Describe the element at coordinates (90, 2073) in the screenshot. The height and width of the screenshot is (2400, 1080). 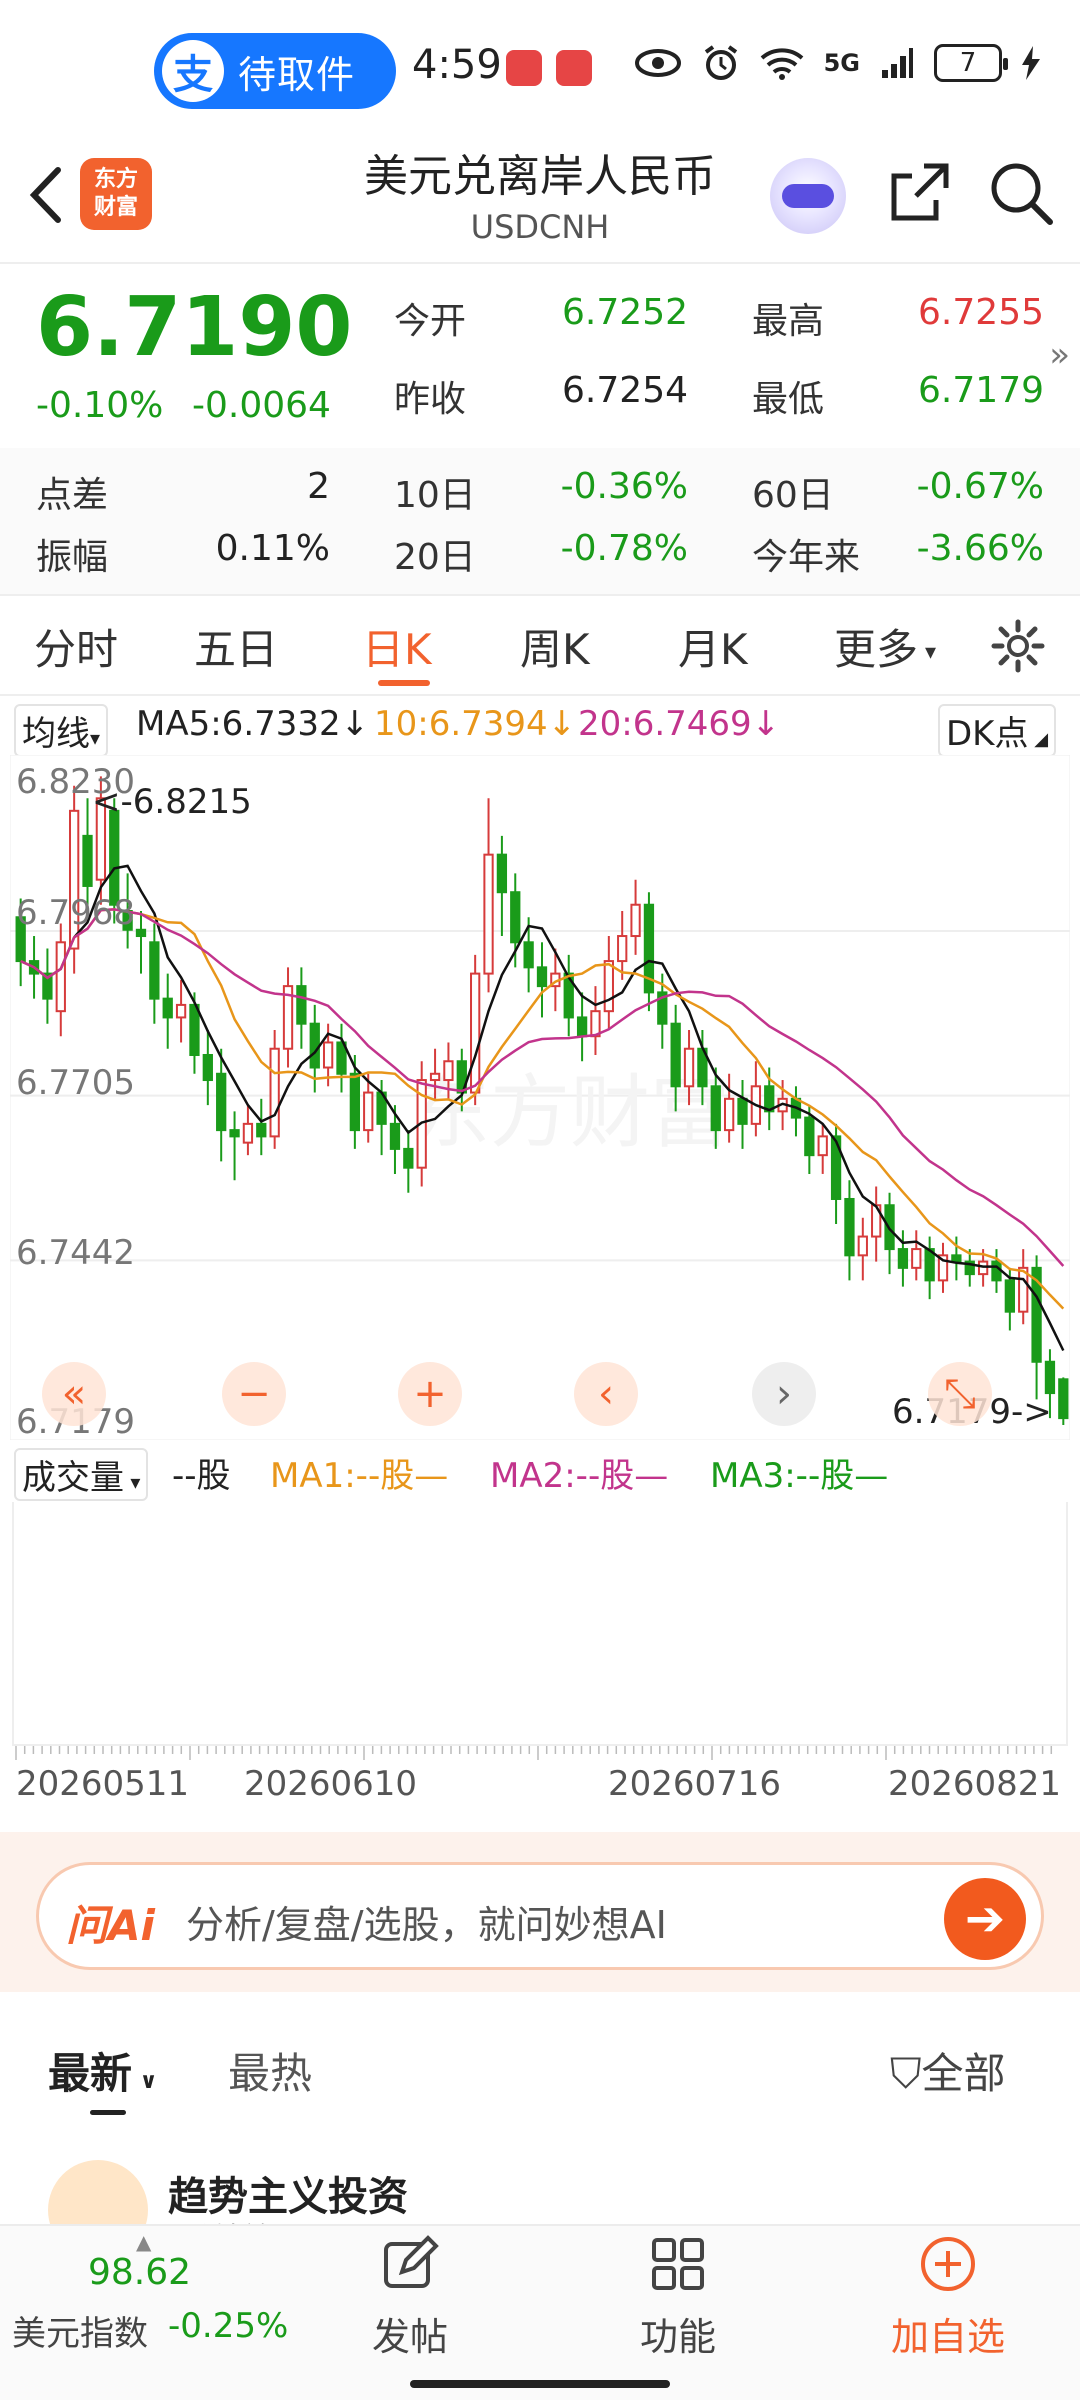
I see `feed-tab-latest-label: 最新` at that location.